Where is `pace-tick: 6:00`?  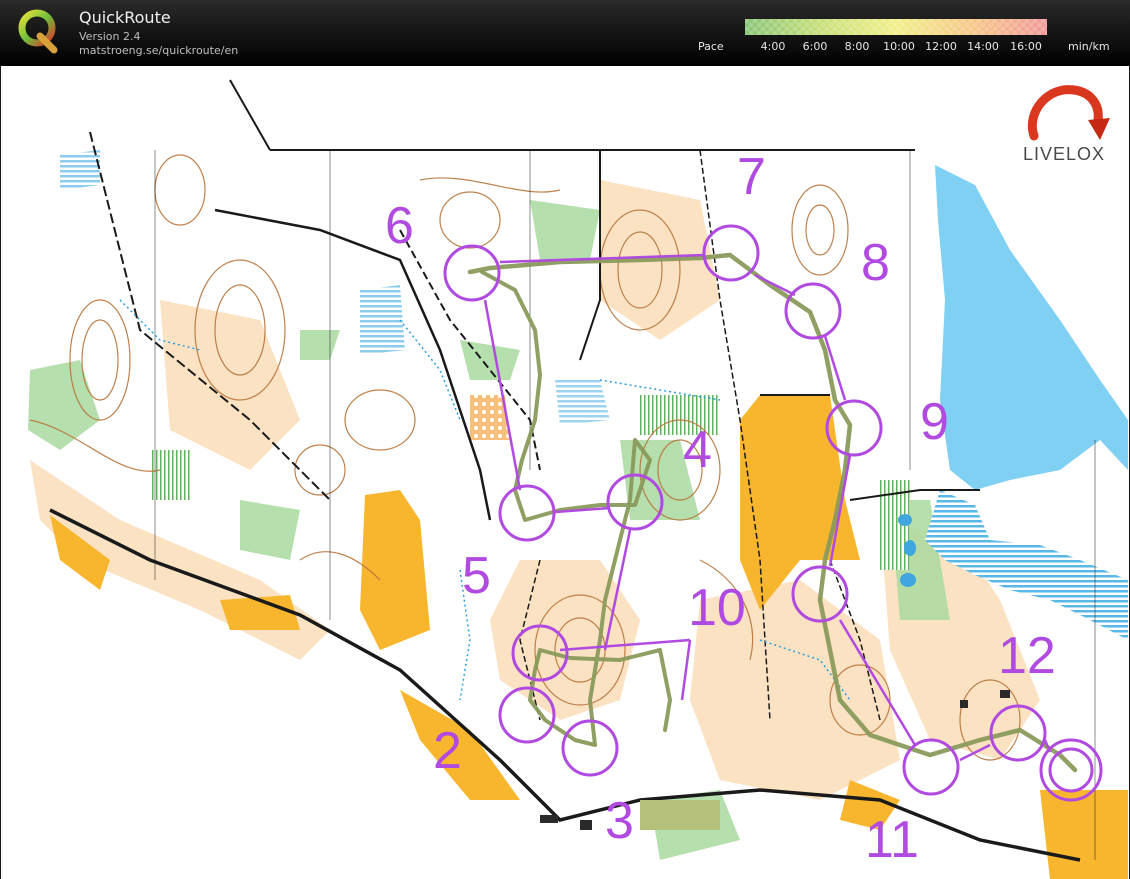 pace-tick: 6:00 is located at coordinates (815, 46).